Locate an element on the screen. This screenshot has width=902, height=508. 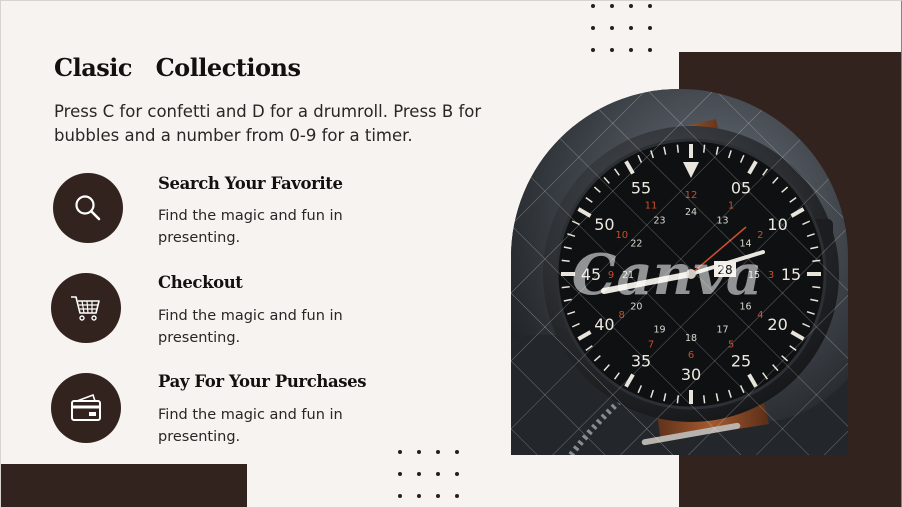
checkout-feature-badge is located at coordinates (86, 308).